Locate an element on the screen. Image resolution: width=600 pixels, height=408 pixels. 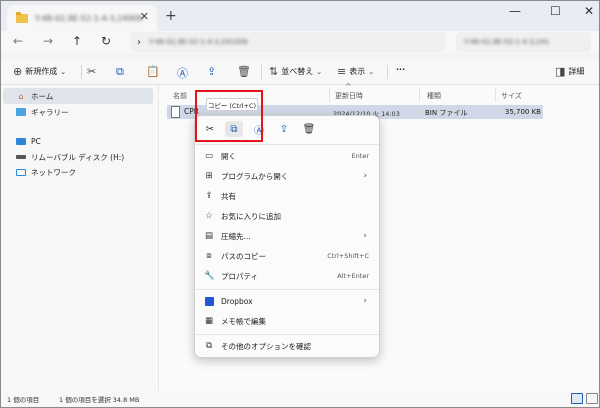
new-label: 新規作成 is located at coordinates (41, 71).